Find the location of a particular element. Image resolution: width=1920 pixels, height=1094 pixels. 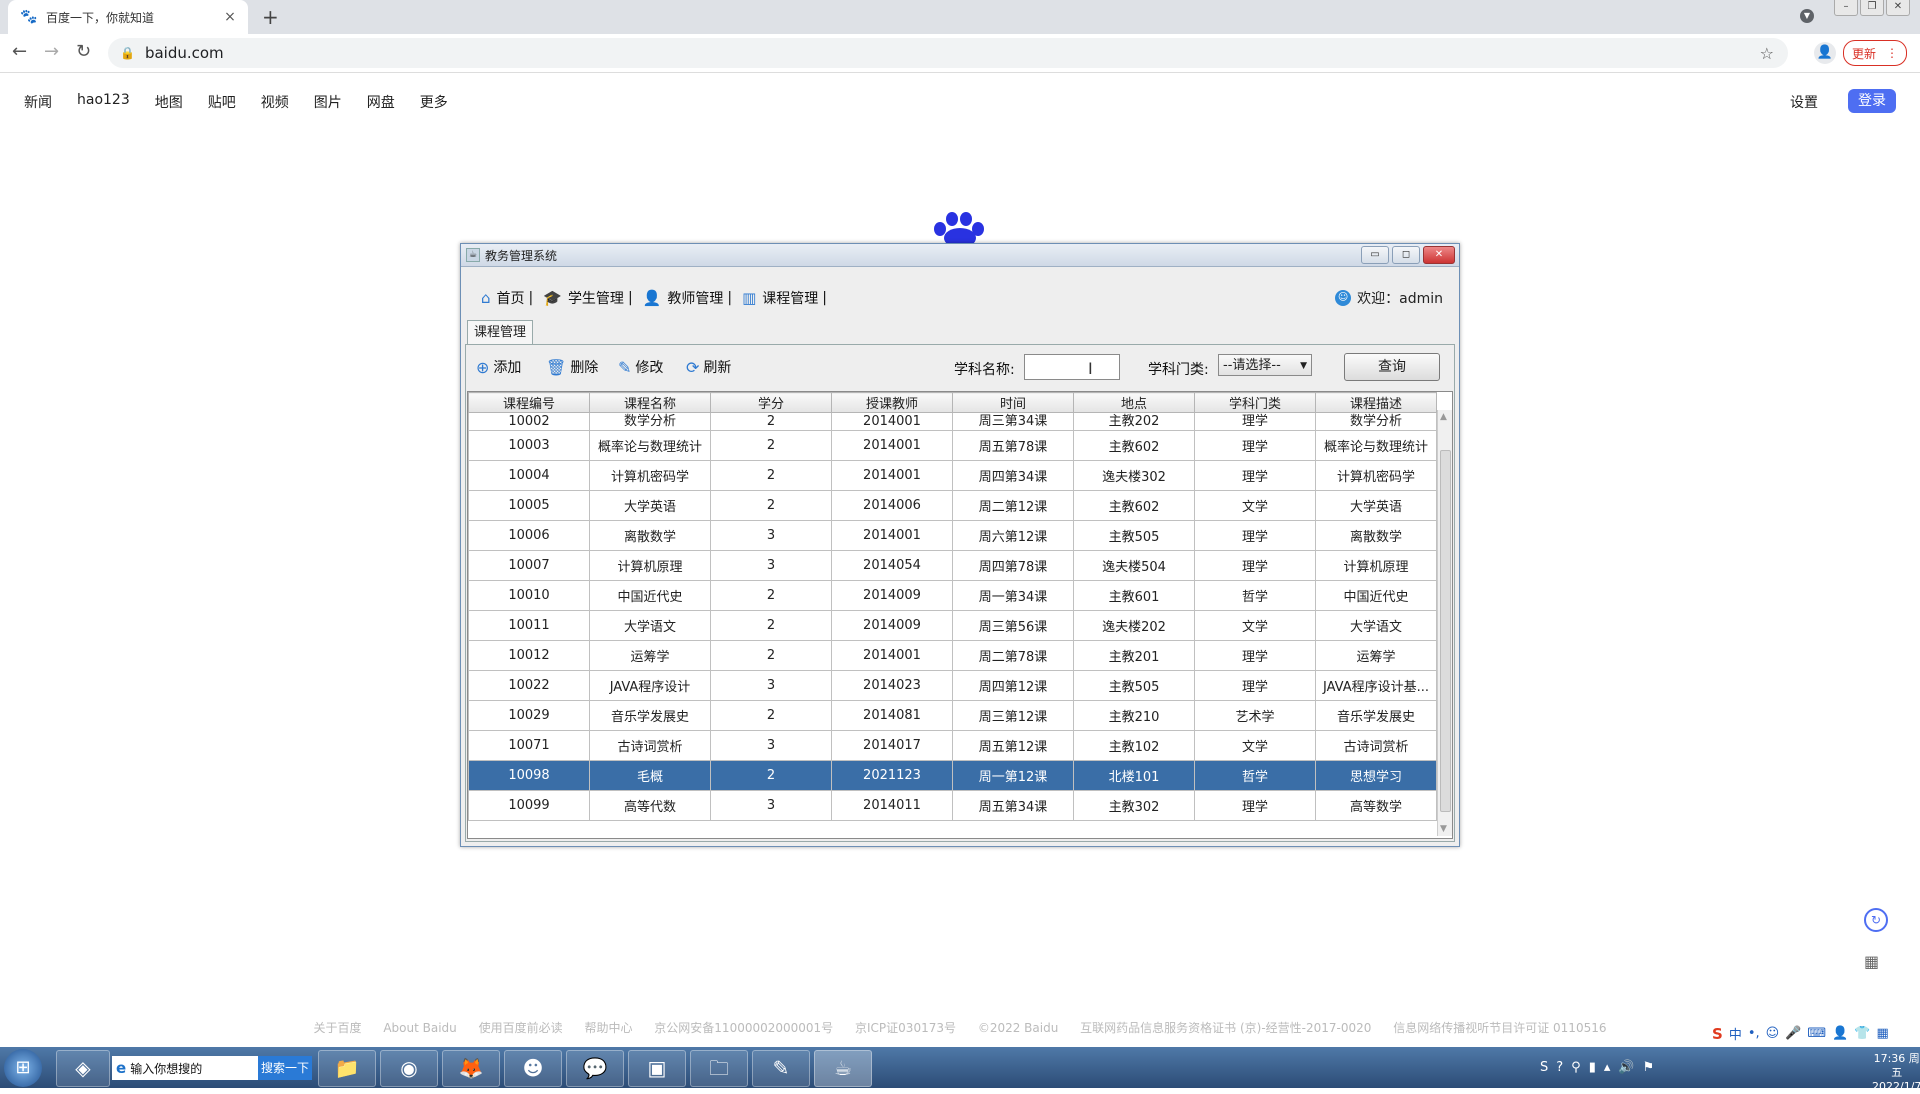

column-header: 课程名称 is located at coordinates (650, 402).